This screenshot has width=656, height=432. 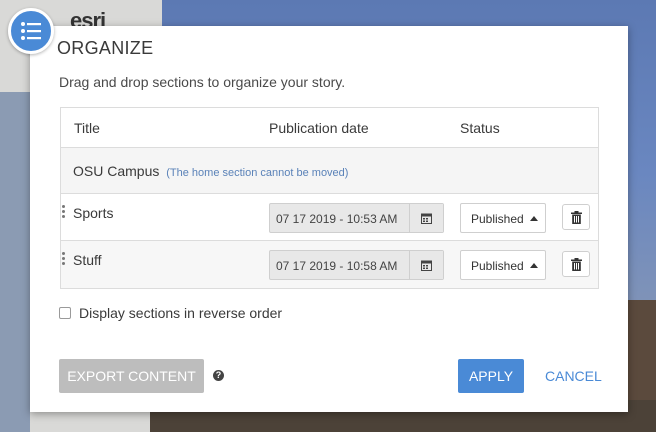 What do you see at coordinates (87, 128) in the screenshot?
I see `header-title: Title` at bounding box center [87, 128].